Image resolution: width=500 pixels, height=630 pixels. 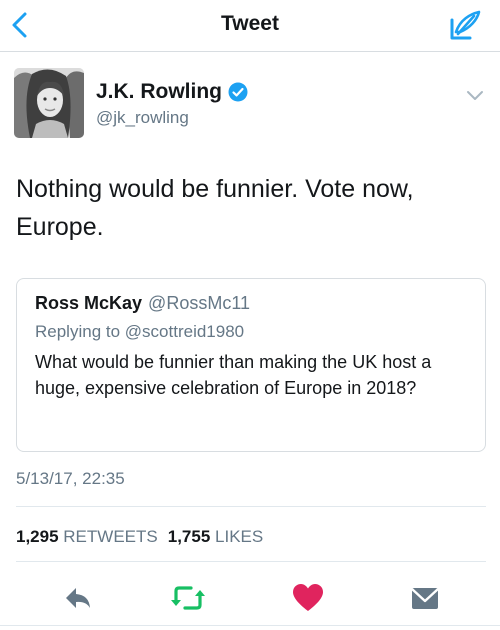 I want to click on quoted-reply-context: Replying to @scottreid1980, so click(x=139, y=332).